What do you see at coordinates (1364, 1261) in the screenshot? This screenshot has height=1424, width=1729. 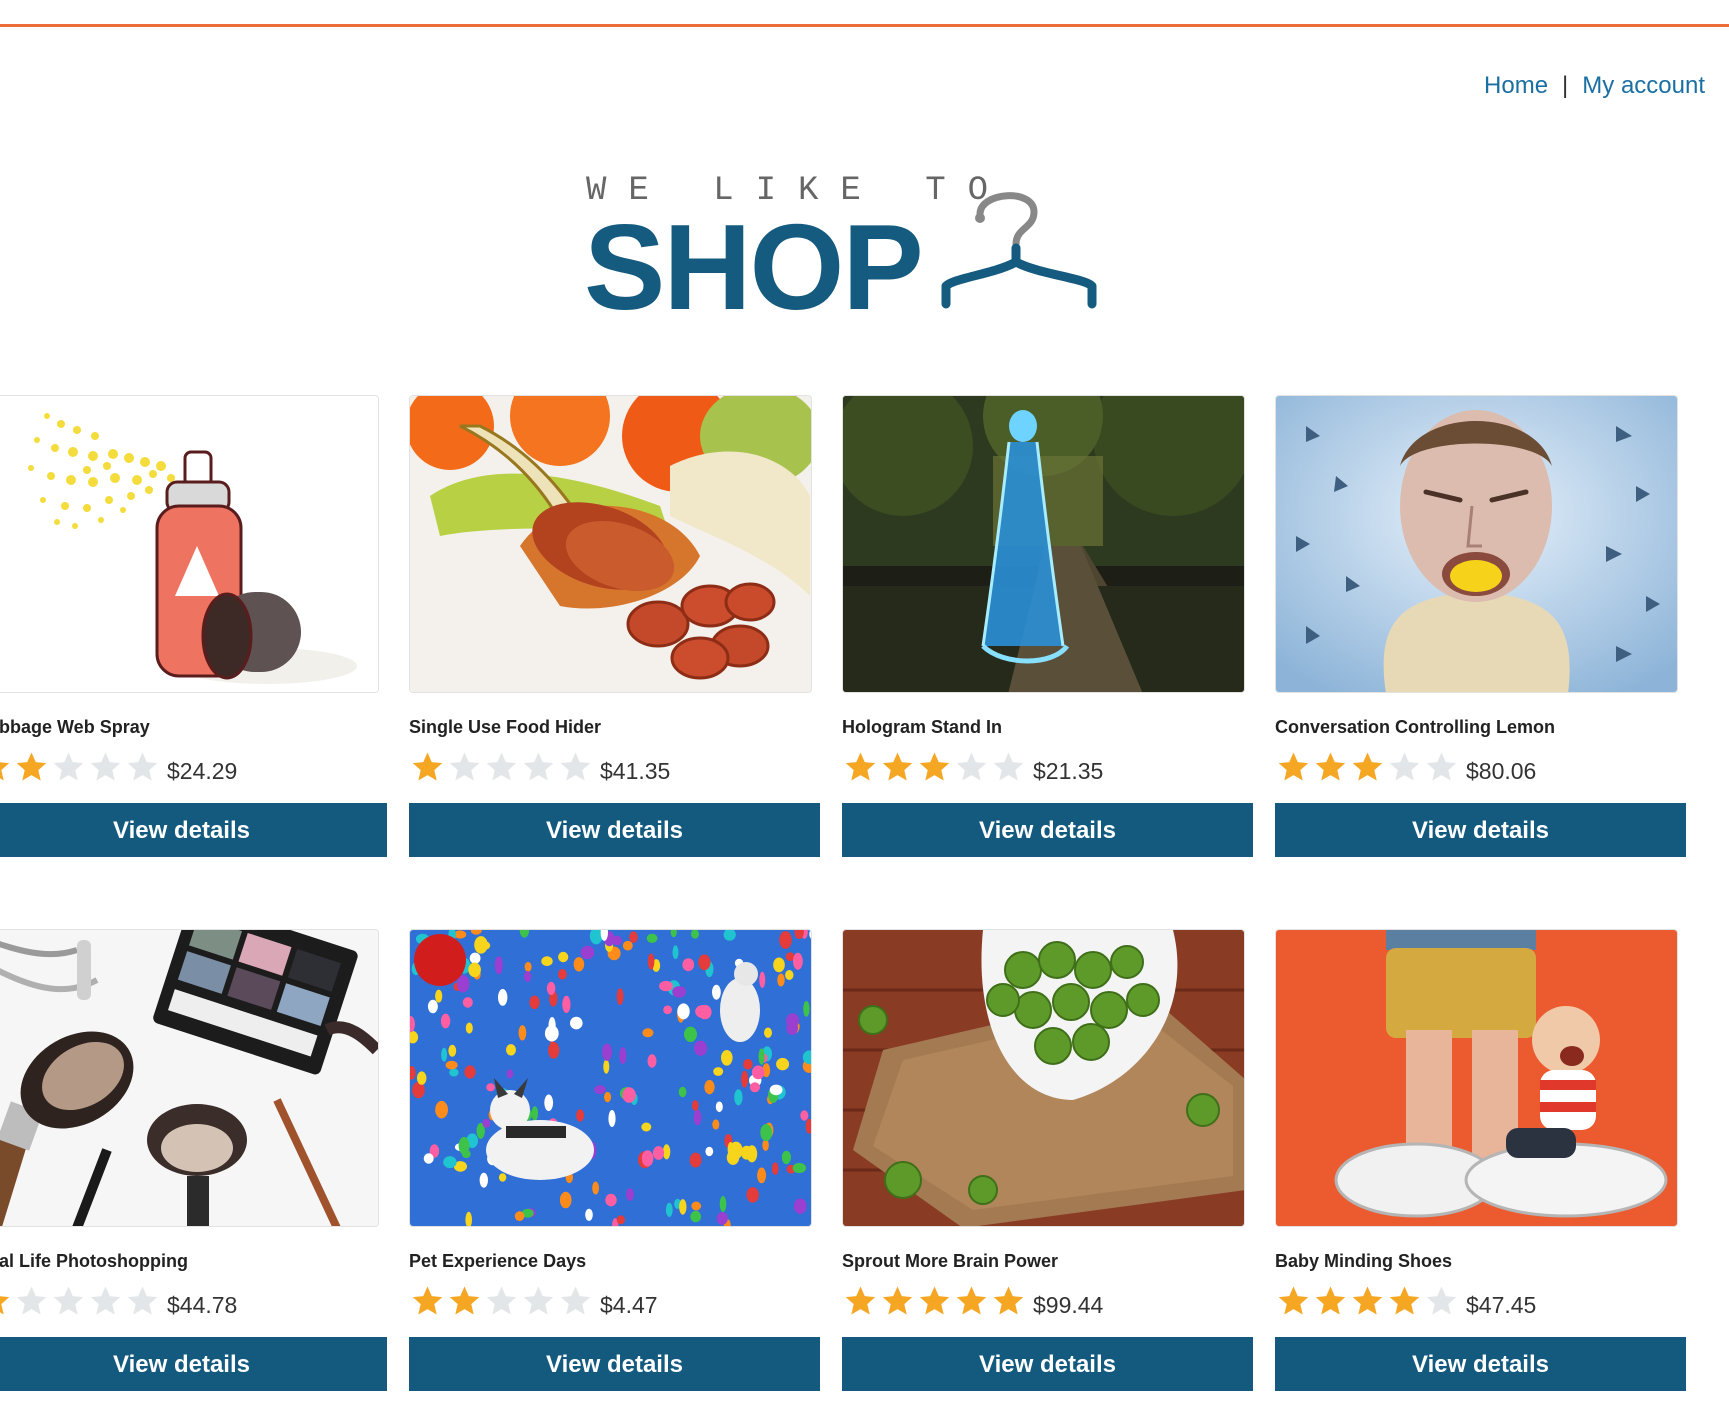 I see `product-name: Baby Minding Shoes` at bounding box center [1364, 1261].